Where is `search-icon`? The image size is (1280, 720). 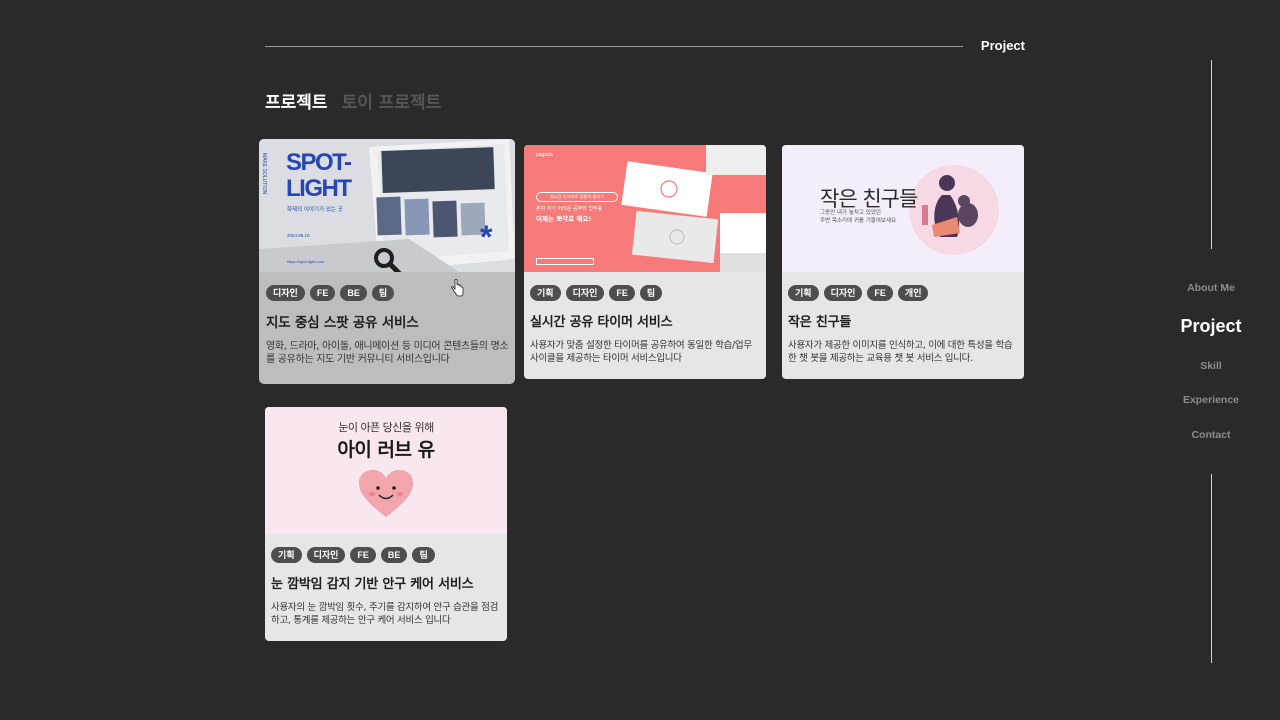
search-icon is located at coordinates (388, 260).